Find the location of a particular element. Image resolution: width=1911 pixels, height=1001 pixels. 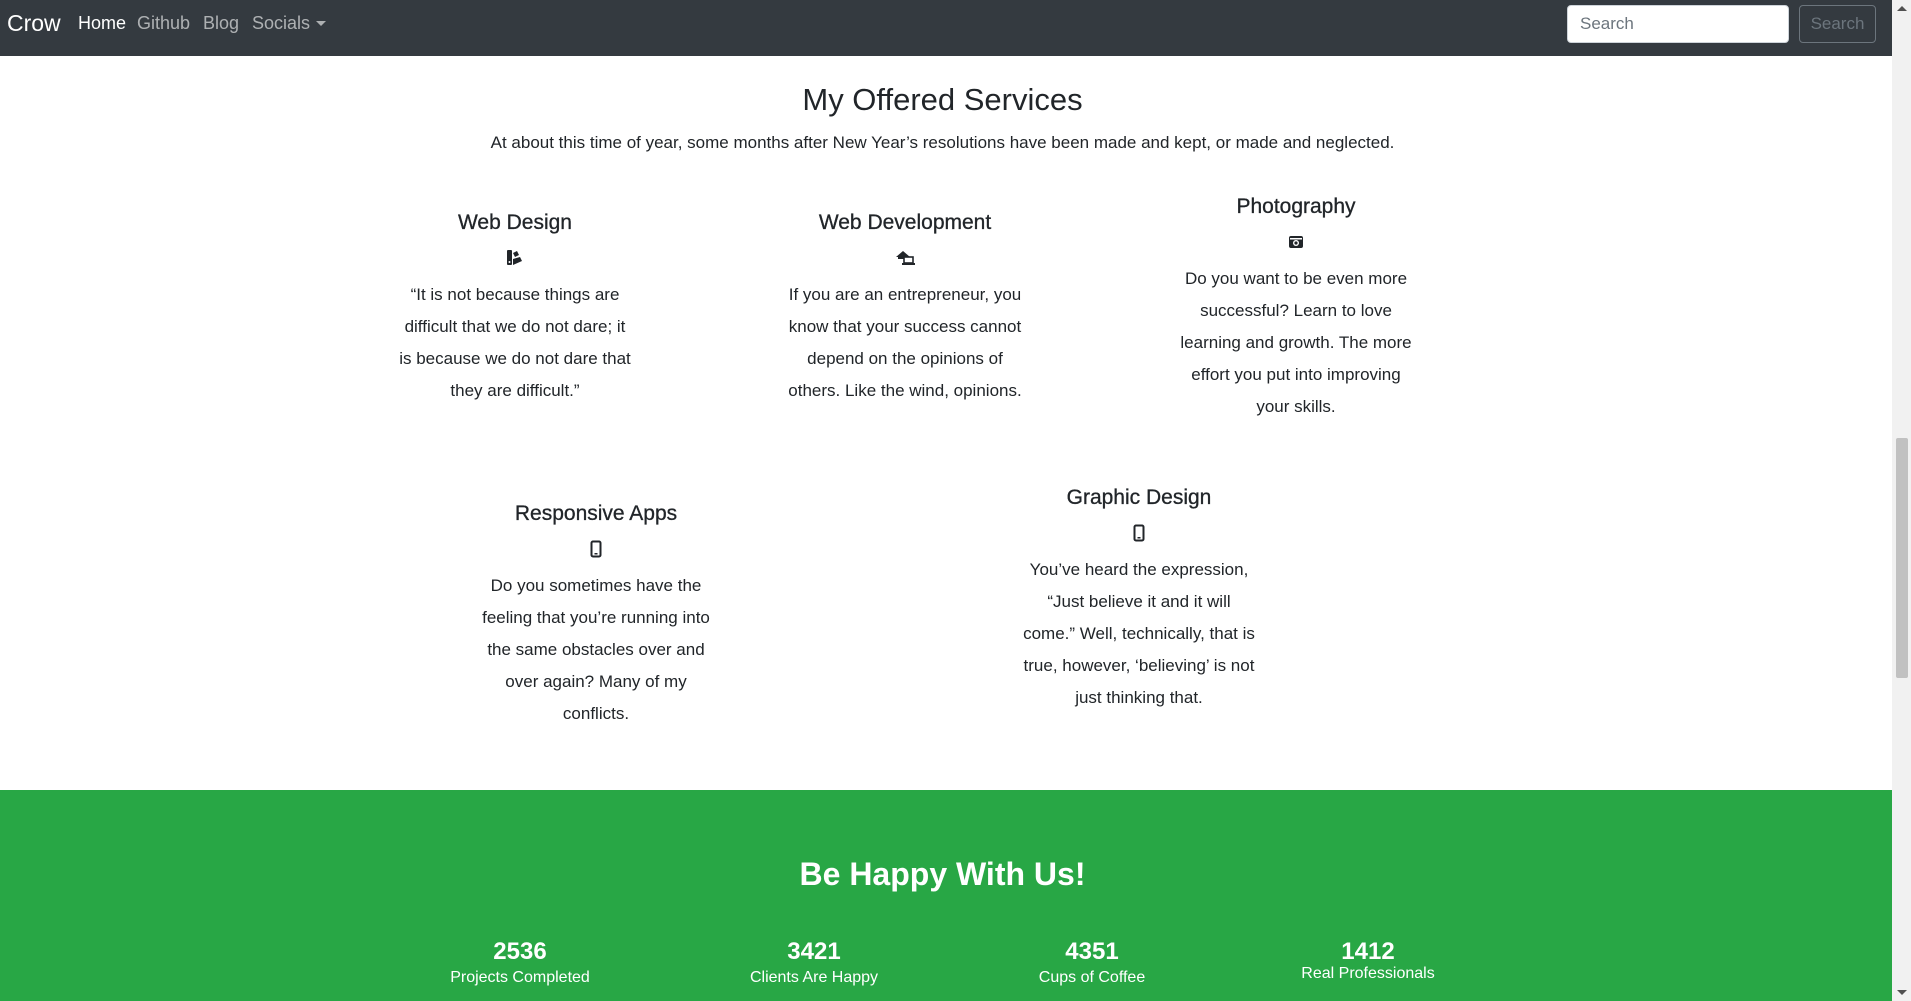

page-scrollbar is located at coordinates (1901, 500).